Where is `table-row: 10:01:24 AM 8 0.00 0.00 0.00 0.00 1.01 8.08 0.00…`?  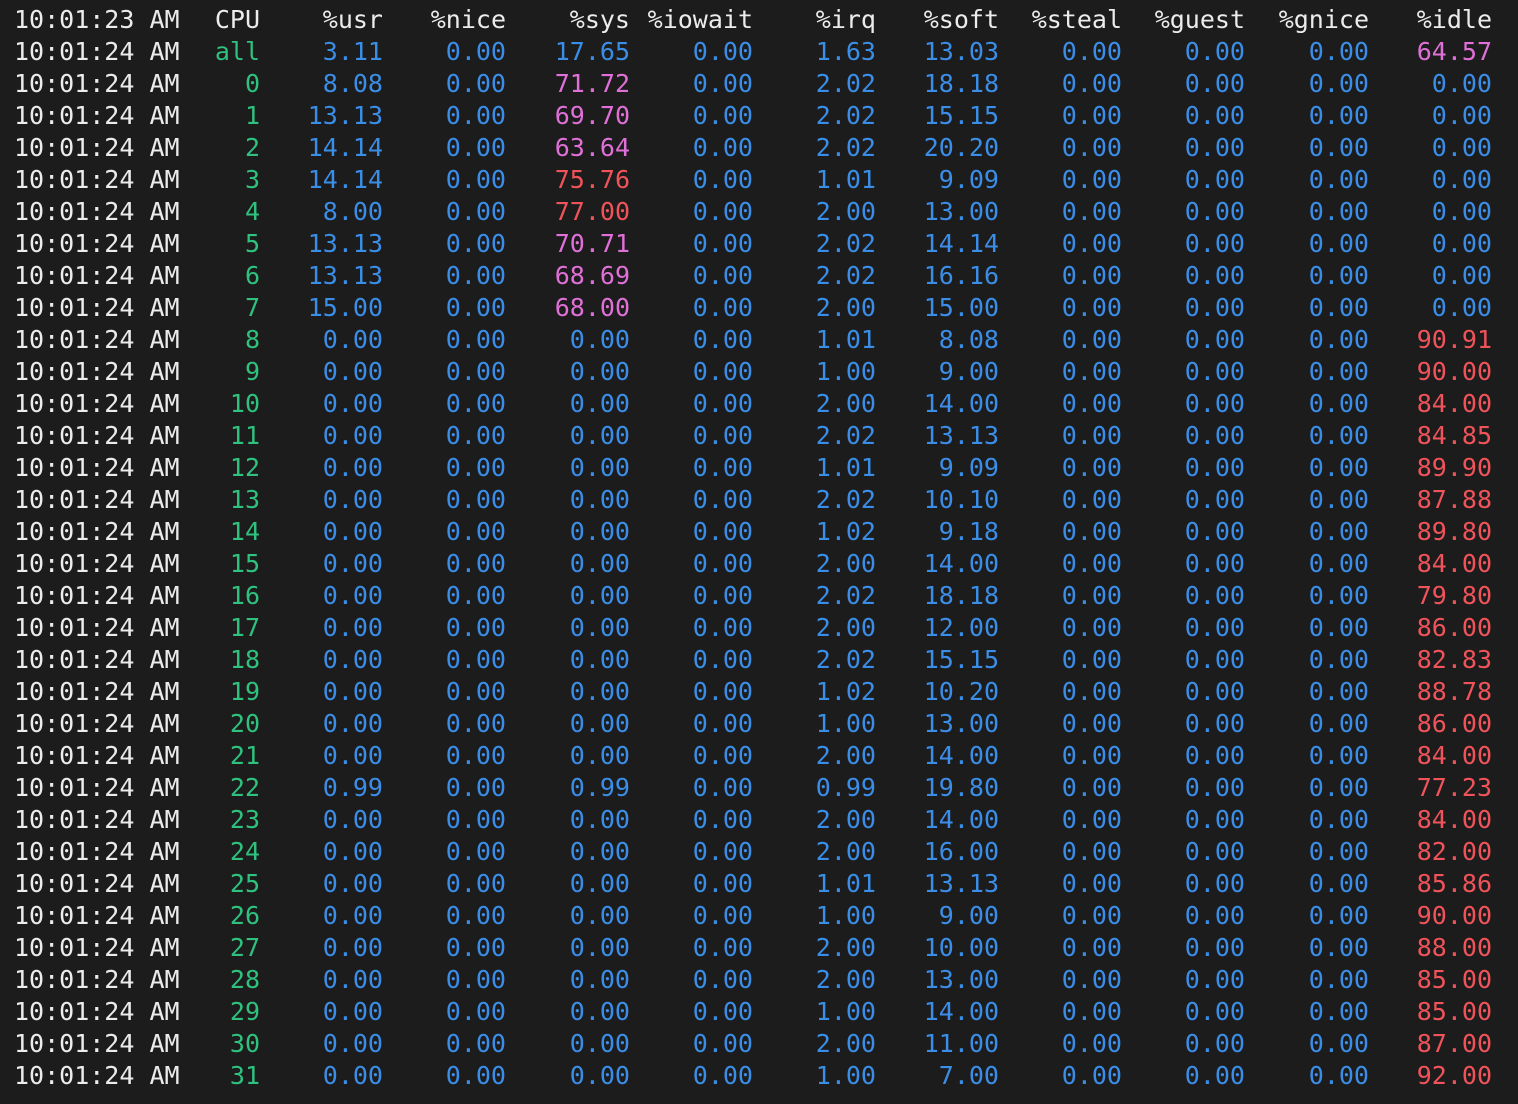
table-row: 10:01:24 AM 8 0.00 0.00 0.00 0.00 1.01 8.08 0.00… is located at coordinates (759, 340).